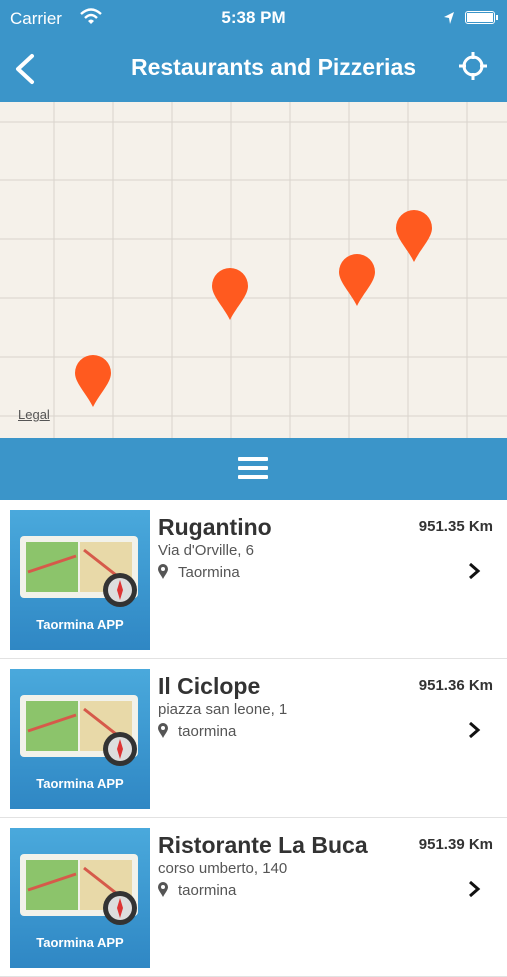 This screenshot has width=507, height=977. What do you see at coordinates (209, 572) in the screenshot?
I see `restaurant-city: Taormina` at bounding box center [209, 572].